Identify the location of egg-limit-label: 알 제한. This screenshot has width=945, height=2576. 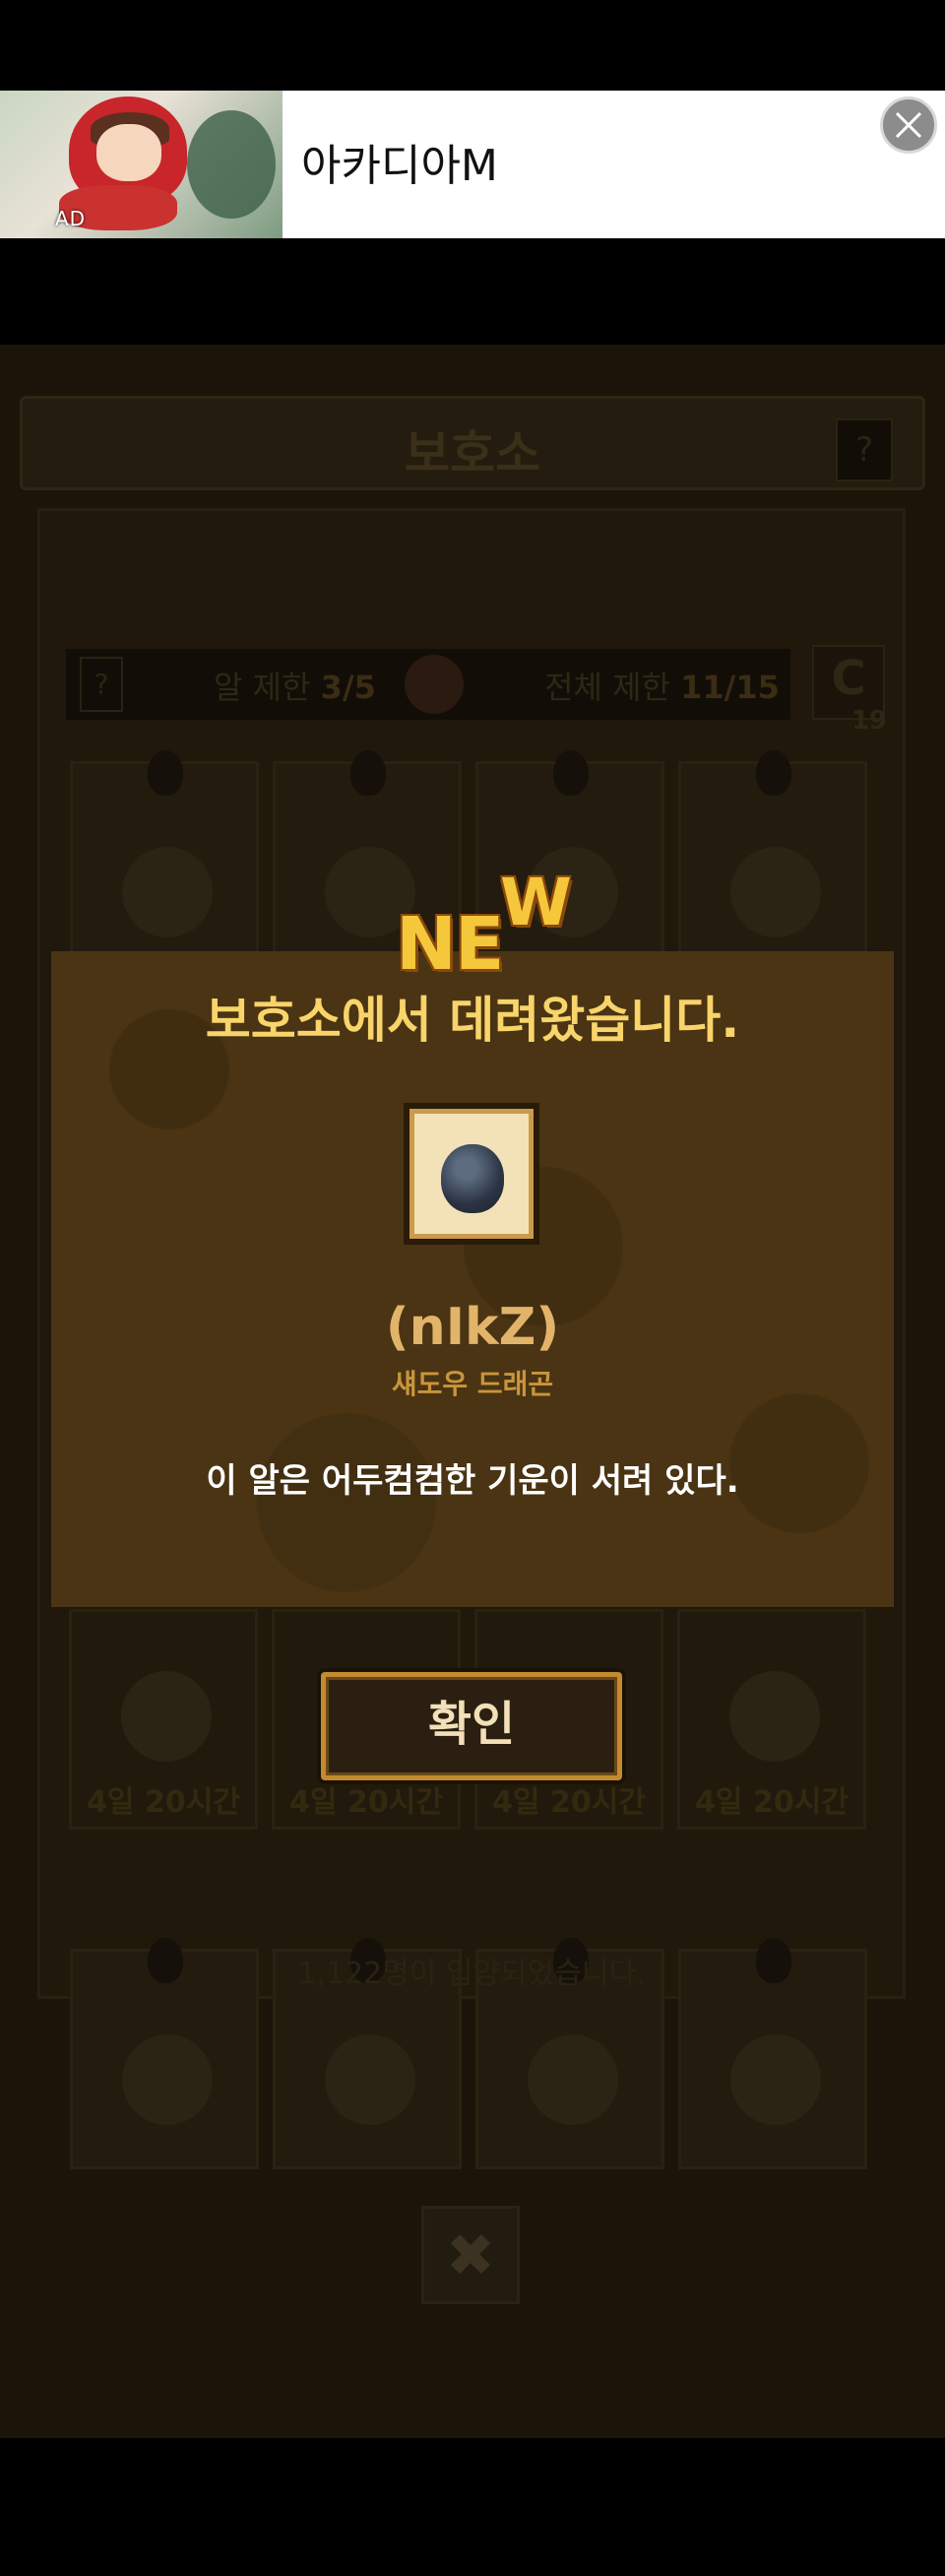
(262, 687).